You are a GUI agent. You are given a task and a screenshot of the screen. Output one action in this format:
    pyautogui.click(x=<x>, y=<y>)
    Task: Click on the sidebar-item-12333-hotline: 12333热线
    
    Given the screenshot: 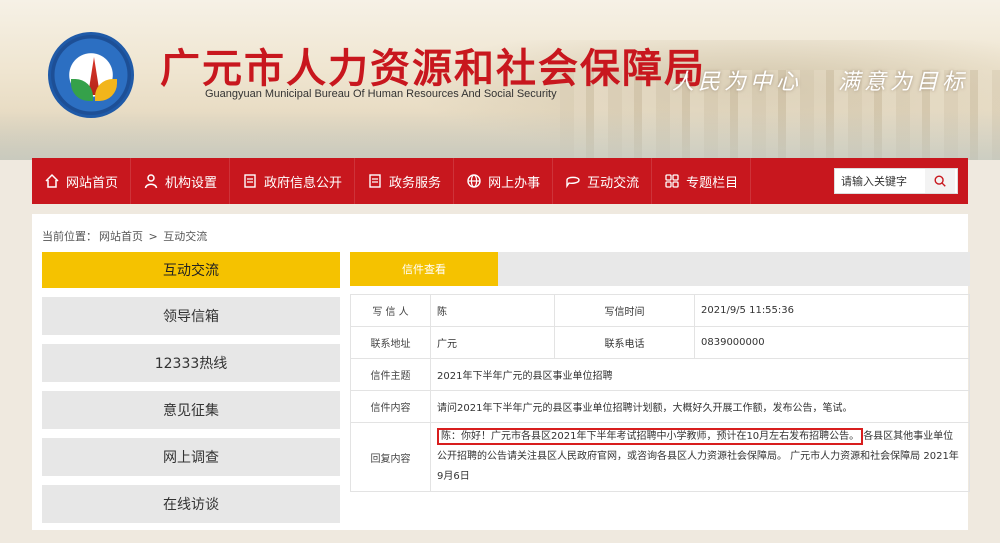 What is the action you would take?
    pyautogui.click(x=191, y=363)
    